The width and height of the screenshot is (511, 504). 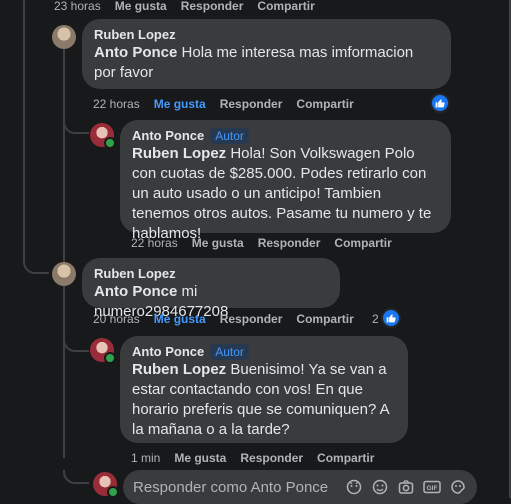 I want to click on emoji-icon, so click(x=380, y=487).